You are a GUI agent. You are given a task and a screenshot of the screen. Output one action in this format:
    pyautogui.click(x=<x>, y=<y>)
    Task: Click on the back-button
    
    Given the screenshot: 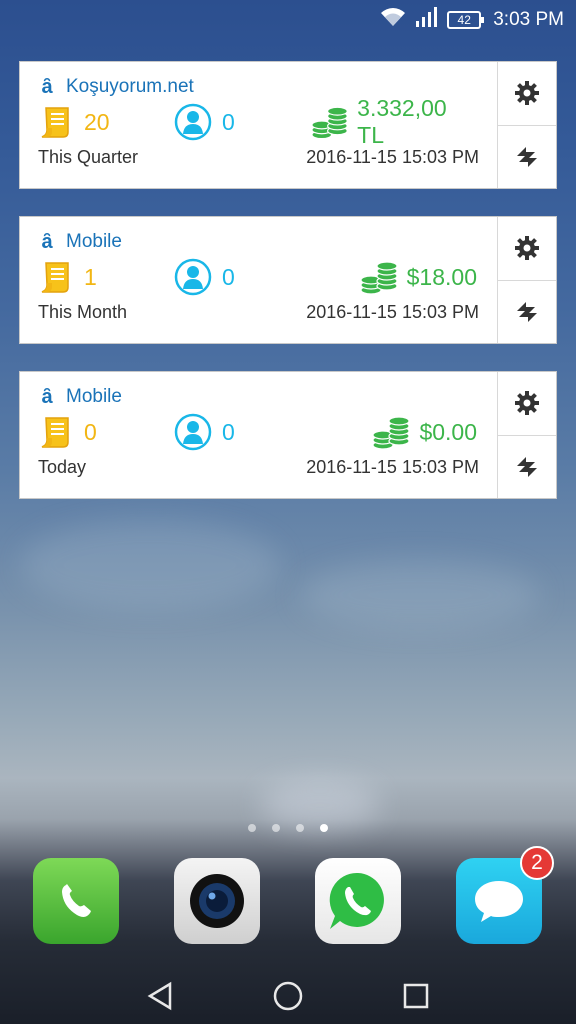 What is the action you would take?
    pyautogui.click(x=160, y=996)
    